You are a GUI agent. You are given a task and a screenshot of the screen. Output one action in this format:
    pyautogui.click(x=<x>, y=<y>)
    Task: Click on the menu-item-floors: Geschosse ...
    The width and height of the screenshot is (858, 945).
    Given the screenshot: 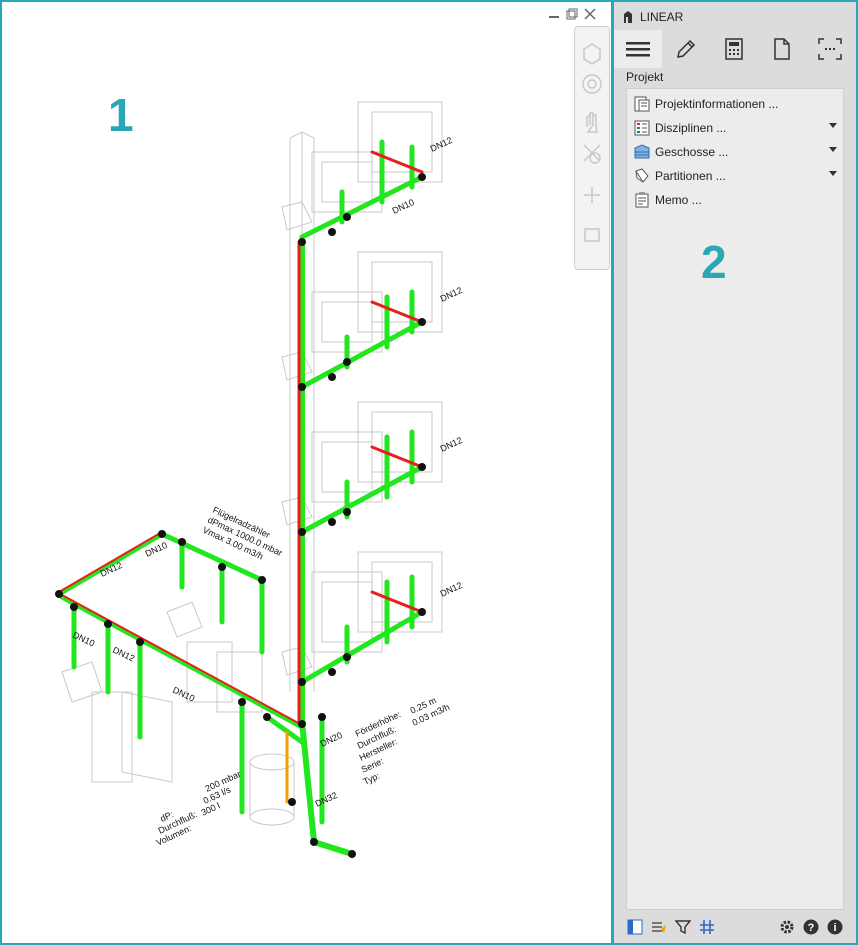 What is the action you would take?
    pyautogui.click(x=737, y=152)
    